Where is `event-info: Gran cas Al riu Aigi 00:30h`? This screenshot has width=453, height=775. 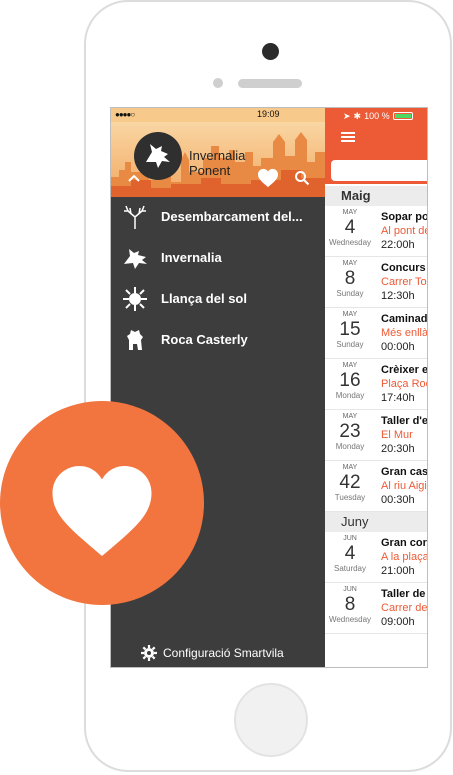
event-info: Gran cas Al riu Aigi 00:30h is located at coordinates (404, 486).